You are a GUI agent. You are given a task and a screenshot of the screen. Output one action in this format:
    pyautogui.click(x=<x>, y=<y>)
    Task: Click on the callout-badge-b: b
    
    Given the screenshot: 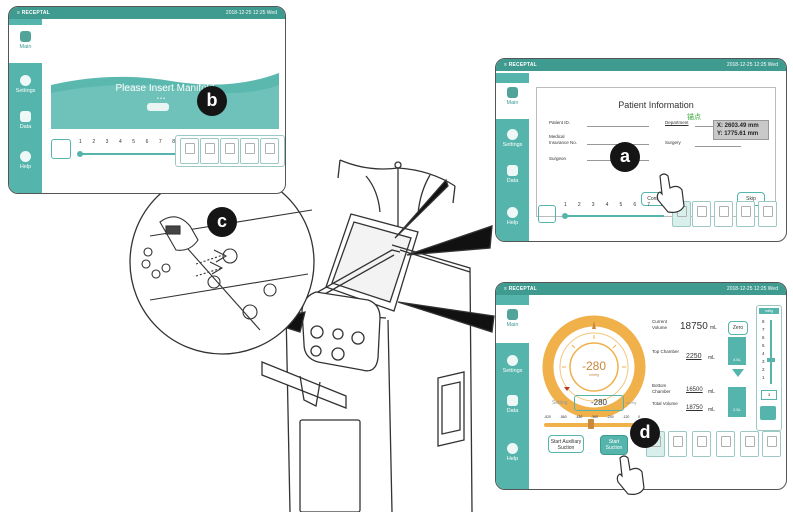 What is the action you would take?
    pyautogui.click(x=212, y=101)
    